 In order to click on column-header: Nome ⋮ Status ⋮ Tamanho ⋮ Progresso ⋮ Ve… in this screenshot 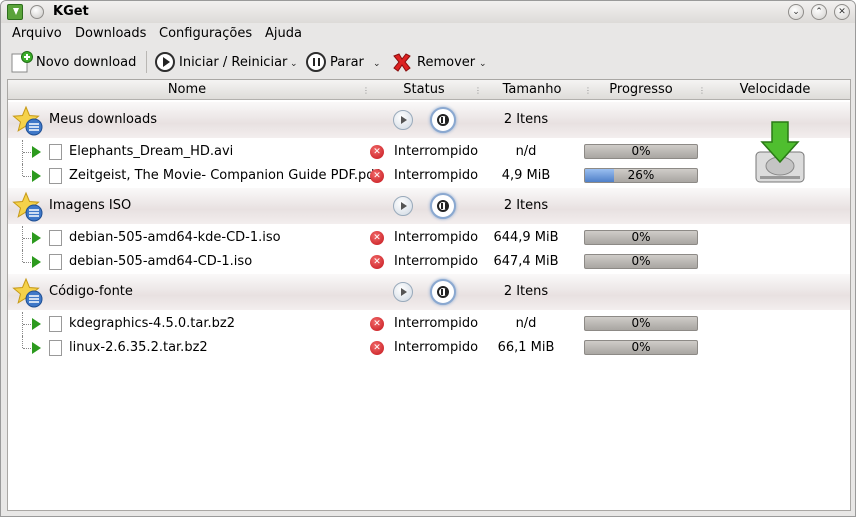, I will do `click(429, 90)`.